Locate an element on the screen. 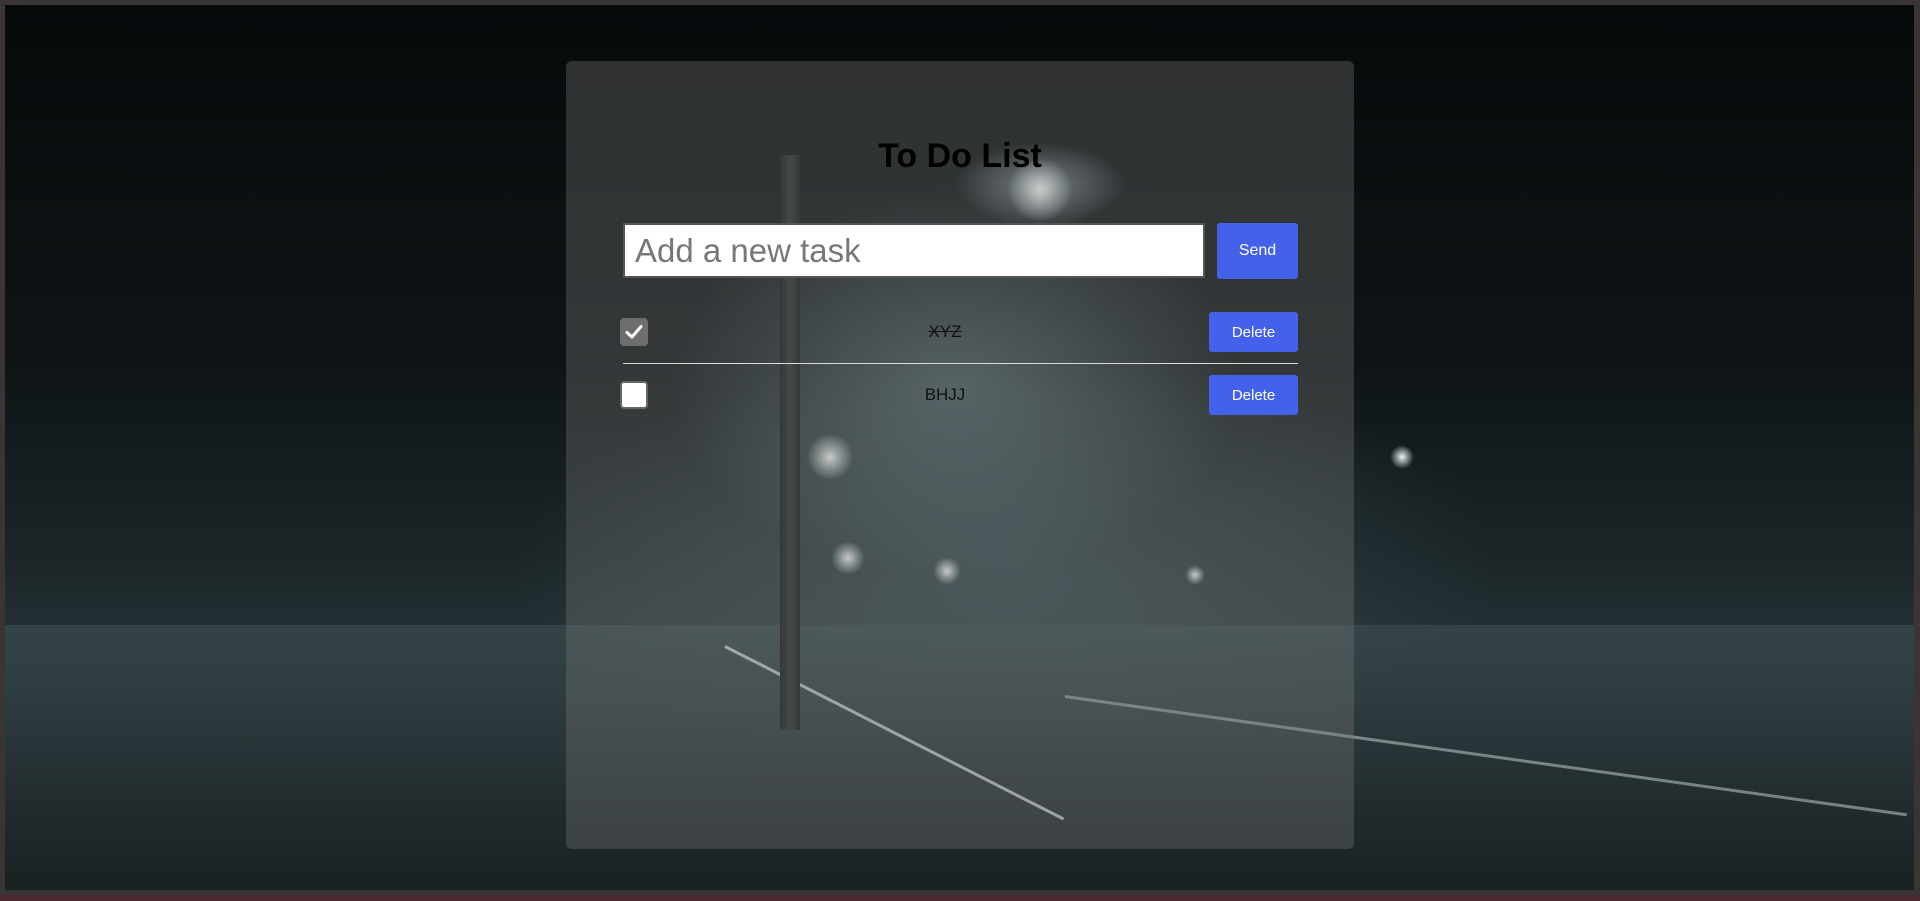 The height and width of the screenshot is (901, 1920). check-icon is located at coordinates (634, 332).